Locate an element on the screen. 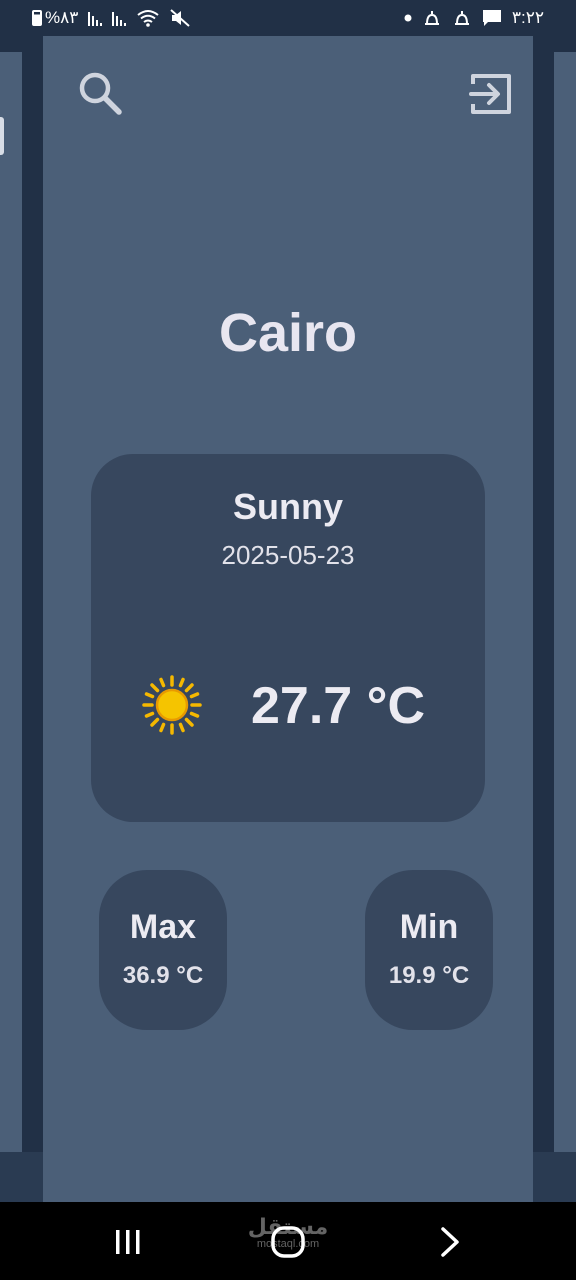 This screenshot has width=576, height=1280. status-bar: %٨٣ ٣:٢٢ is located at coordinates (288, 18).